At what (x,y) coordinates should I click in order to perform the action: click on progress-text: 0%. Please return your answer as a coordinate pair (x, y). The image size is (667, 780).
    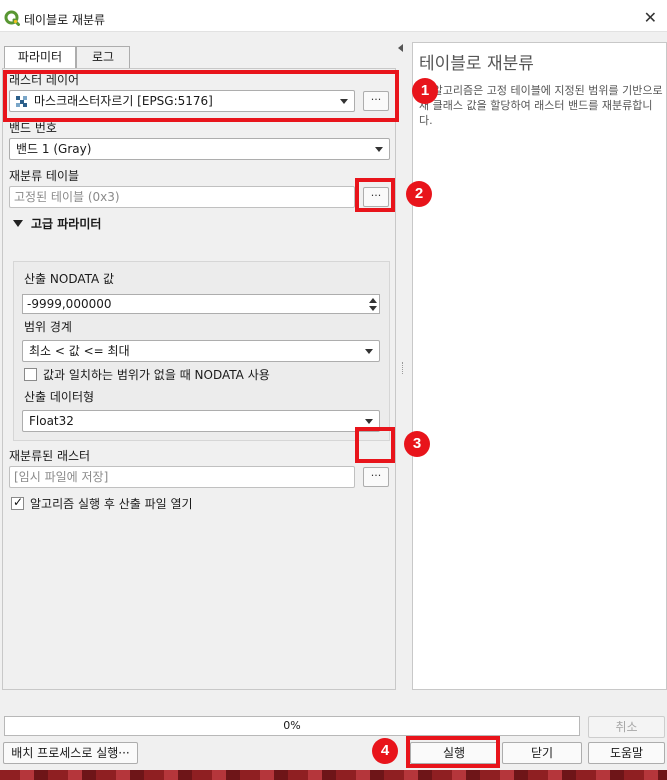
    Looking at the image, I should click on (292, 725).